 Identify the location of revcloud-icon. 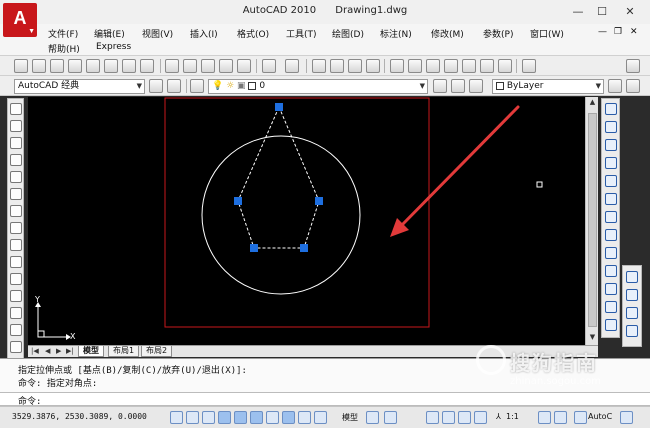
(16, 228).